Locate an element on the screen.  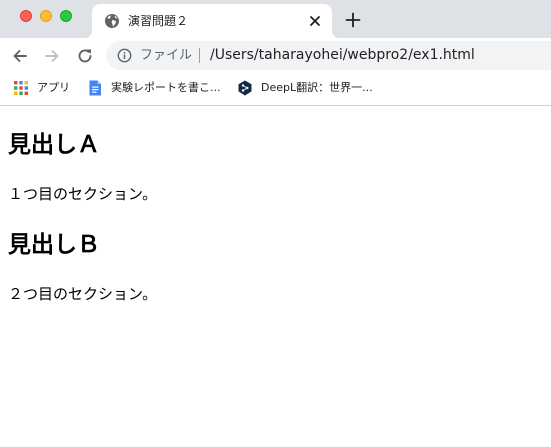
back-arrow-icon is located at coordinates (20, 56).